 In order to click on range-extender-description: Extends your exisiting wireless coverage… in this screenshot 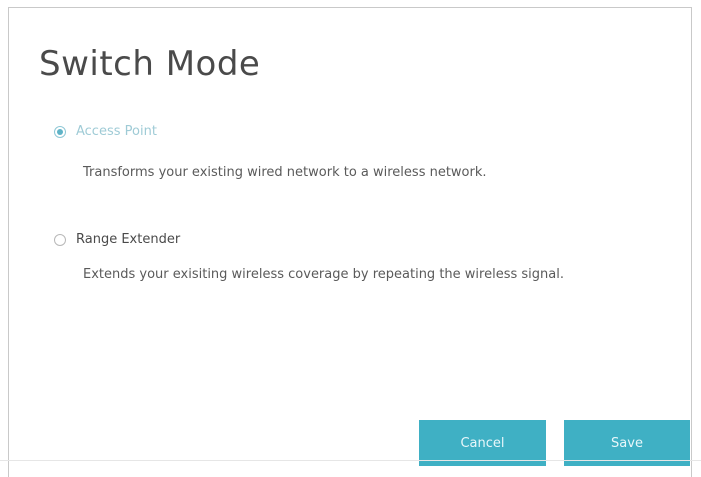, I will do `click(323, 274)`.